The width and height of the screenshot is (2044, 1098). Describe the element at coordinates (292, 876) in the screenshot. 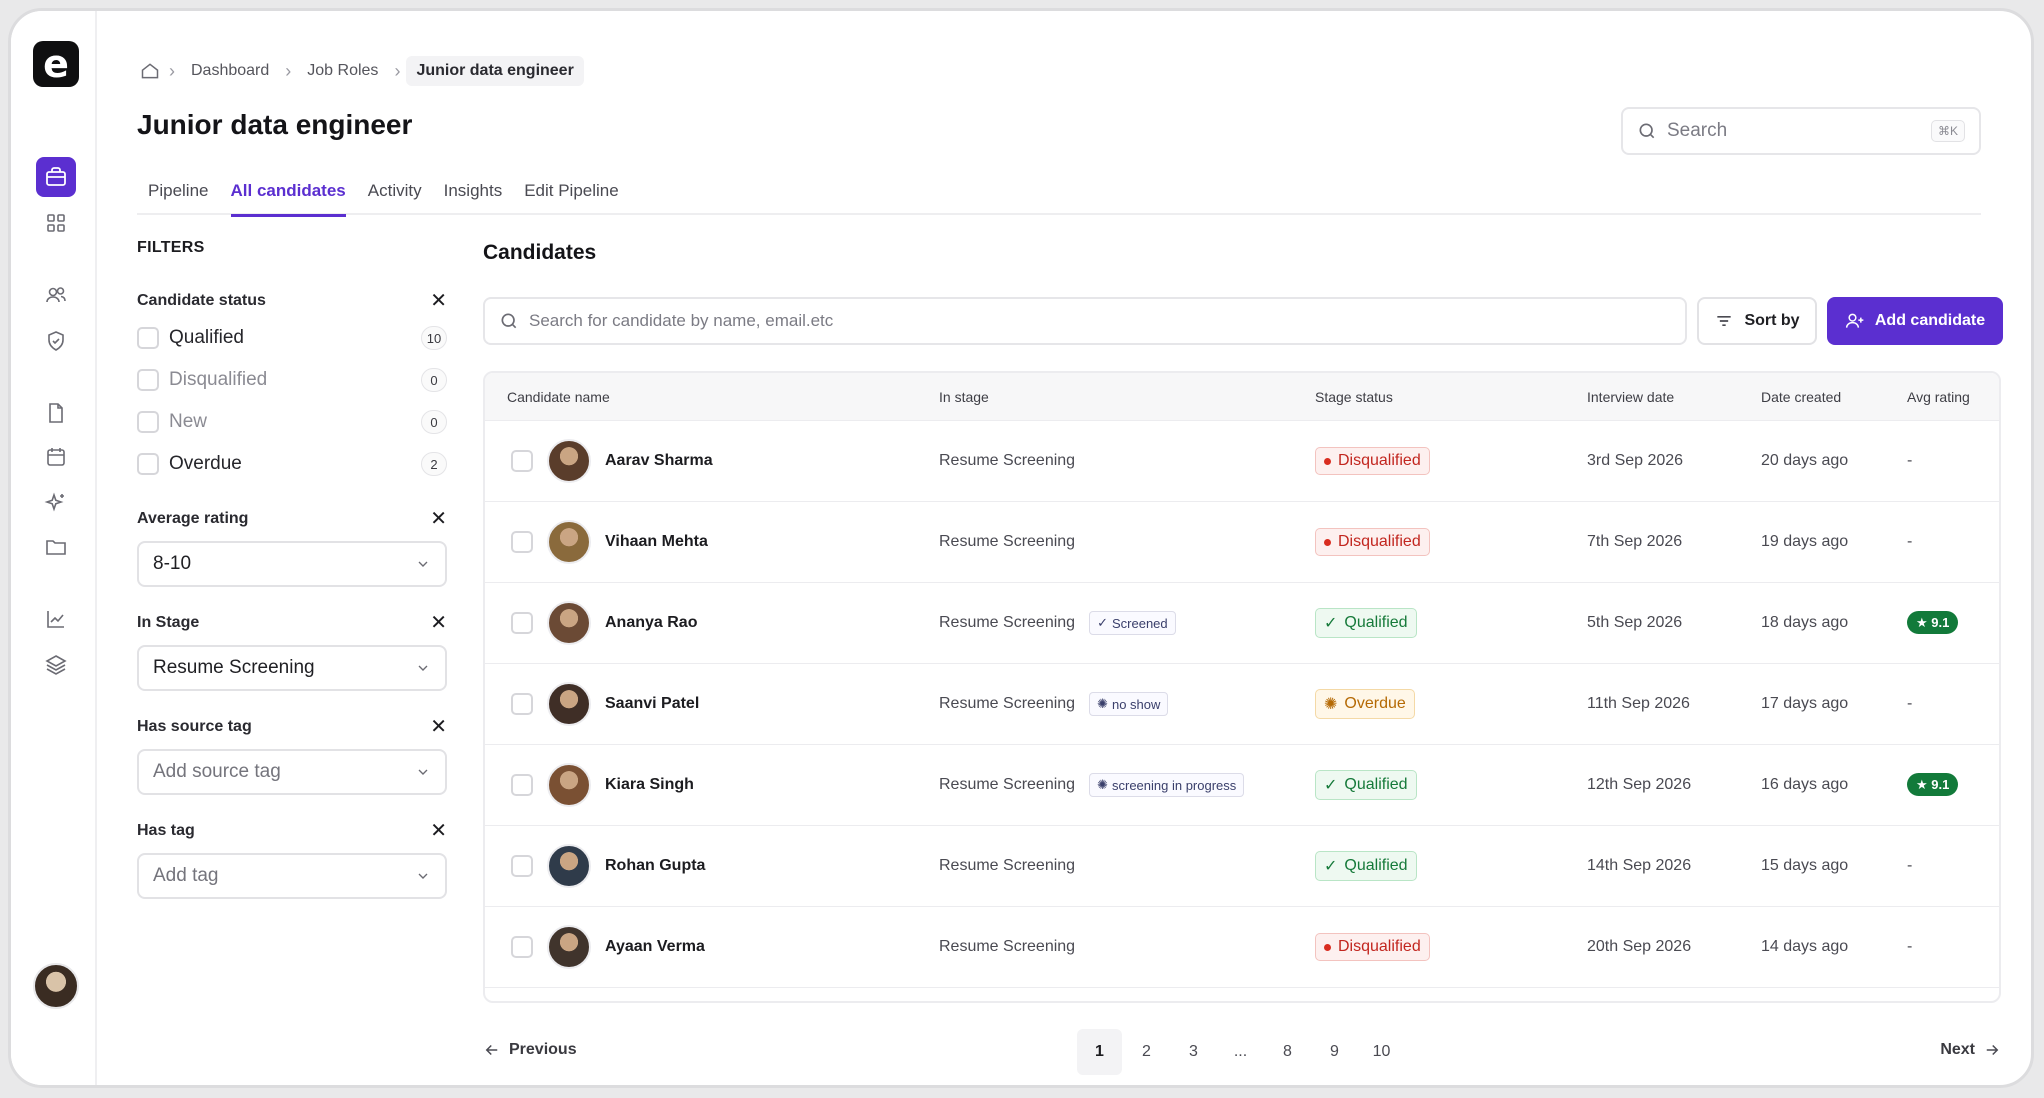

I see `tag-select: Add tag` at that location.